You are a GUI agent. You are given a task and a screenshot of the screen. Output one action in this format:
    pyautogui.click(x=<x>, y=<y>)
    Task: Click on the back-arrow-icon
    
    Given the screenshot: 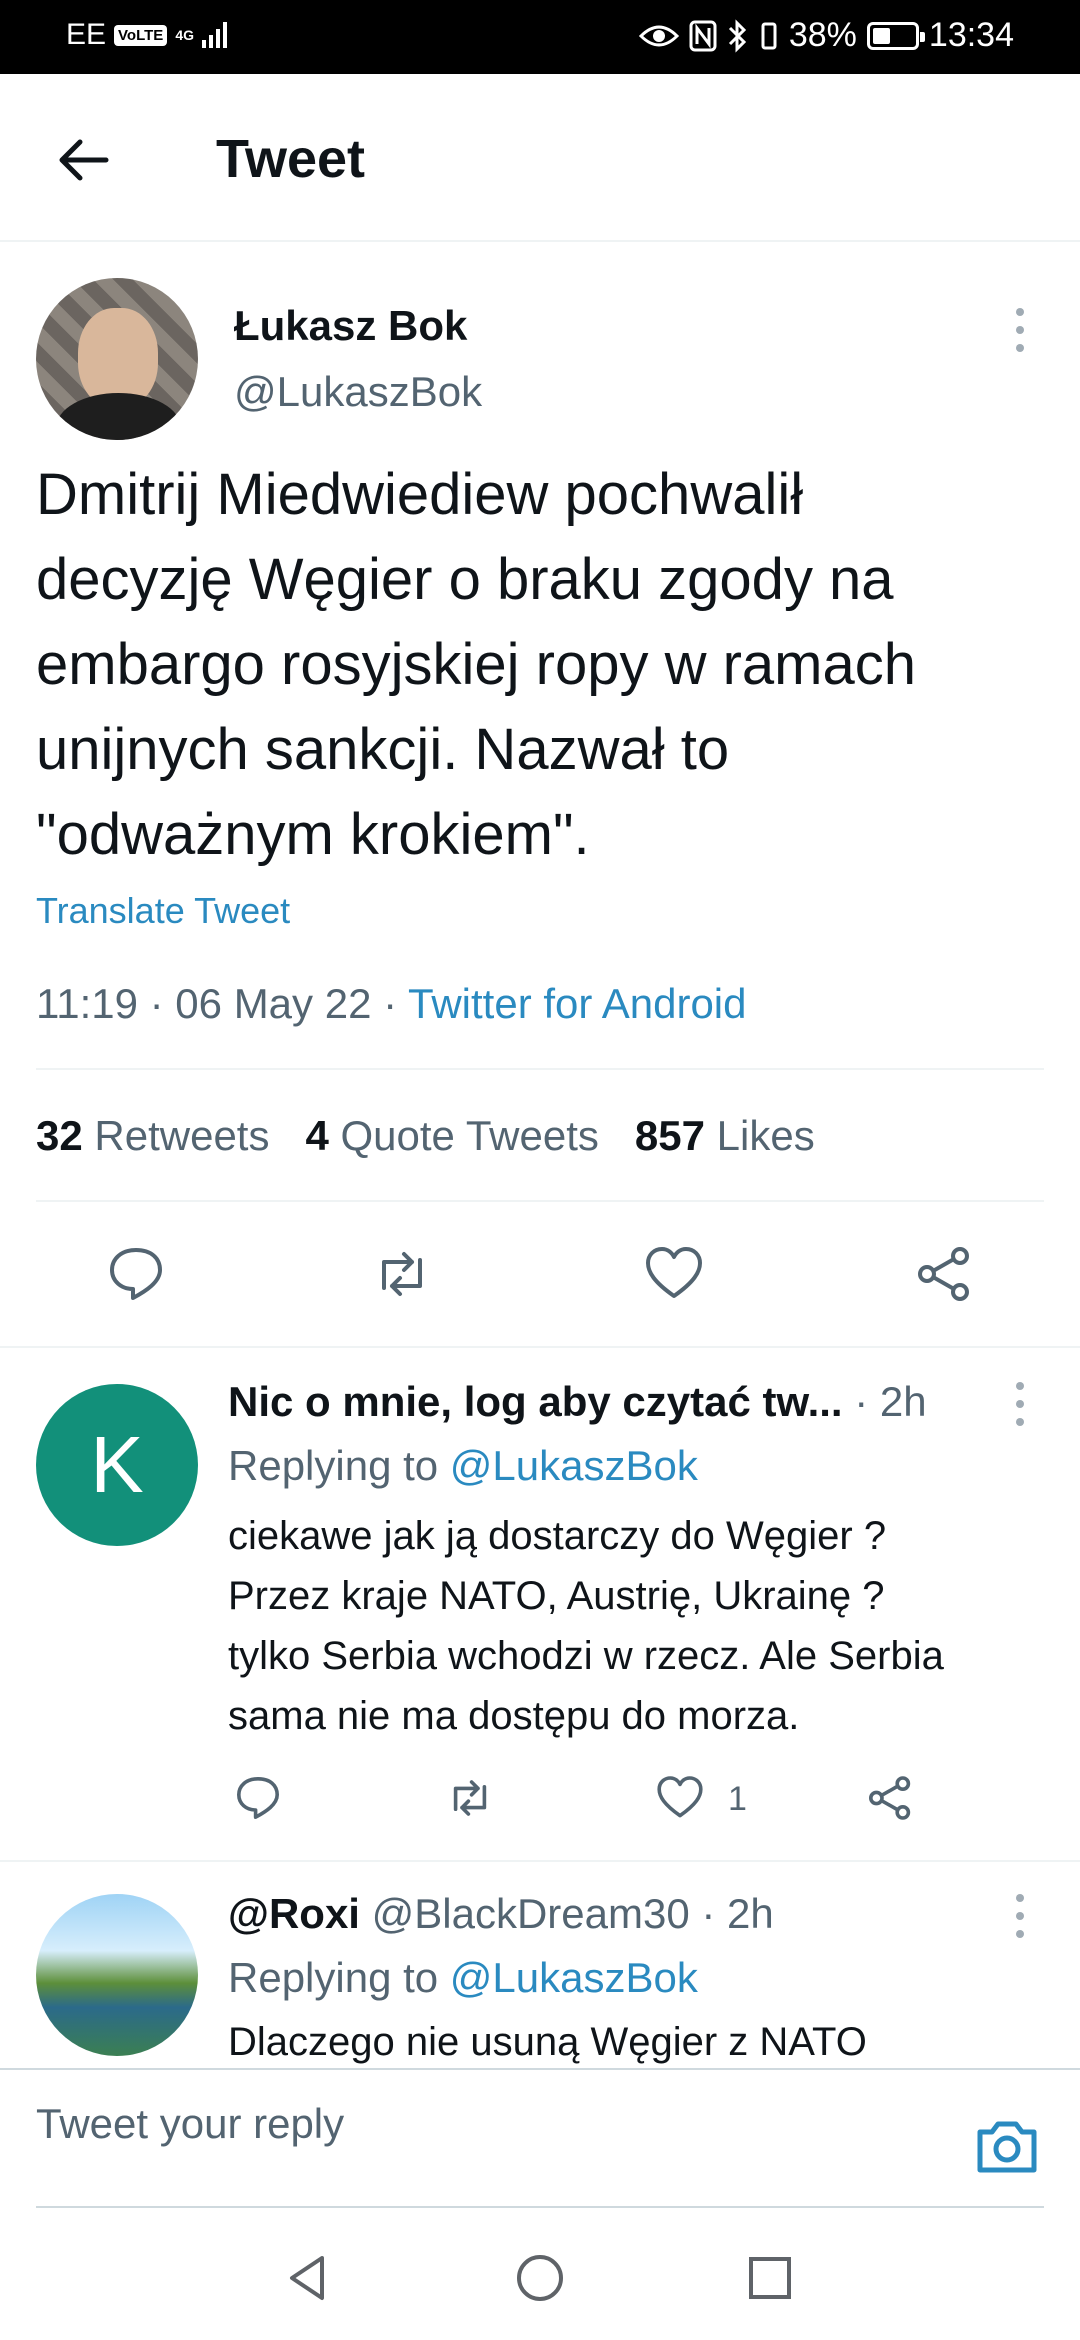 What is the action you would take?
    pyautogui.click(x=82, y=160)
    